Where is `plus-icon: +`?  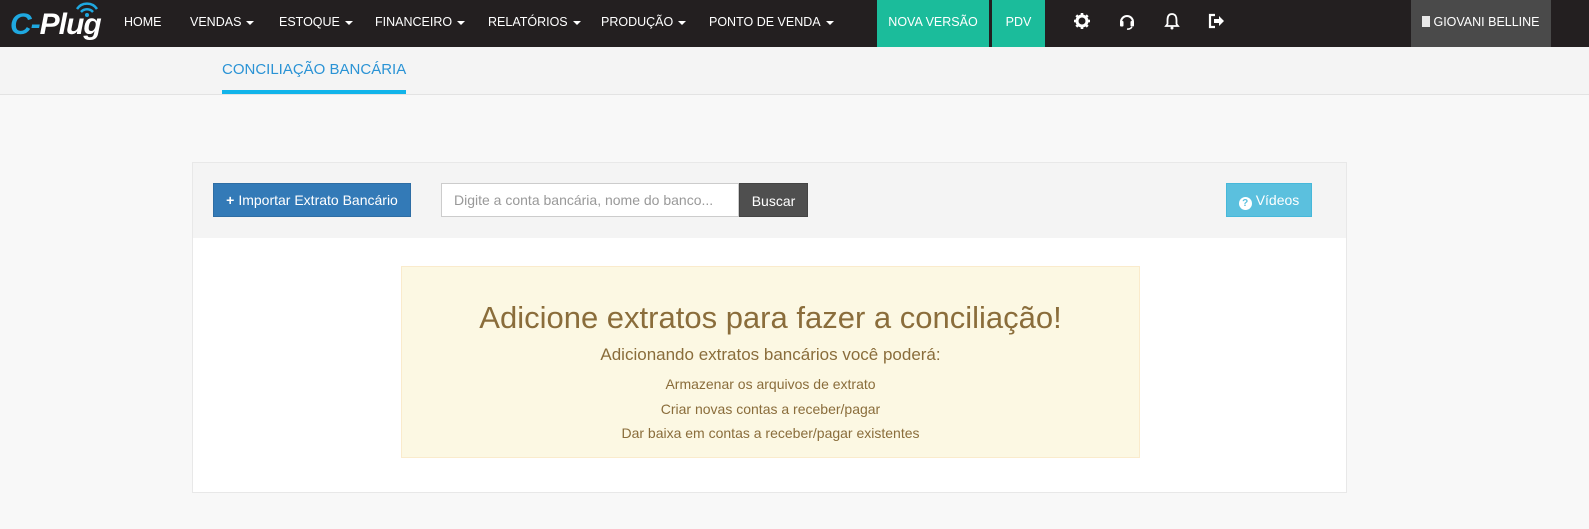 plus-icon: + is located at coordinates (230, 200).